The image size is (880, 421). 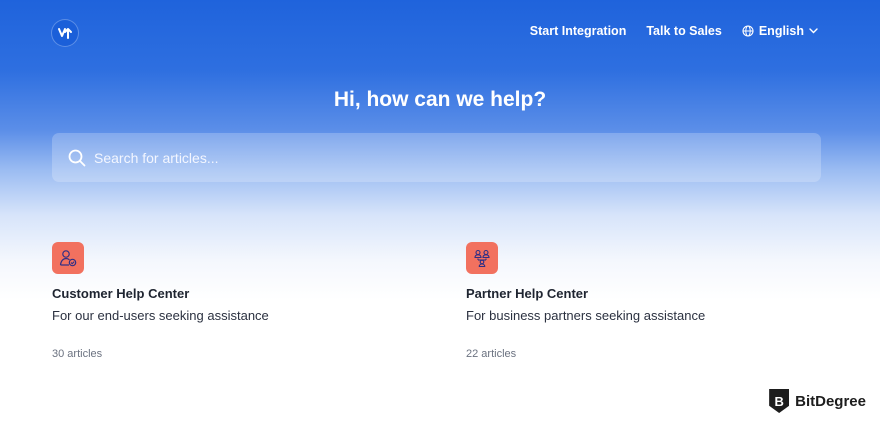 What do you see at coordinates (160, 315) in the screenshot?
I see `collection-description: For our end-users seeking assistance` at bounding box center [160, 315].